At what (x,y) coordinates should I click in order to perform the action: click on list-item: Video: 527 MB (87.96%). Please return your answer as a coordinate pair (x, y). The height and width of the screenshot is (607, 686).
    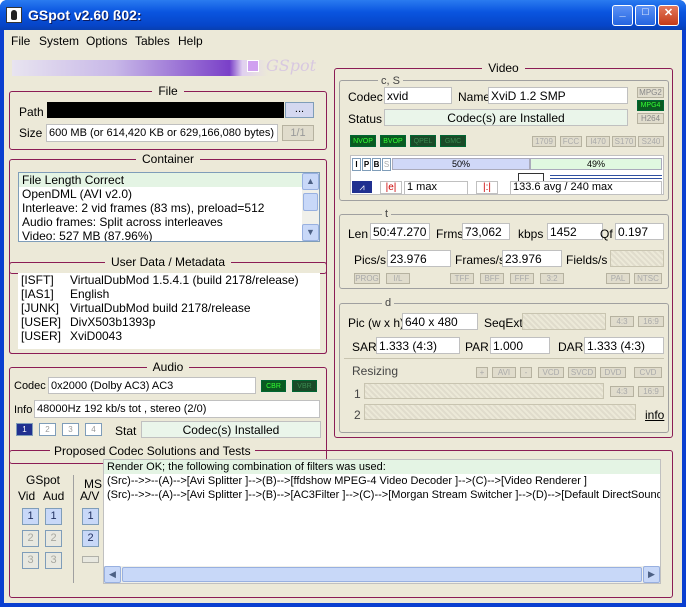
    Looking at the image, I should click on (169, 235).